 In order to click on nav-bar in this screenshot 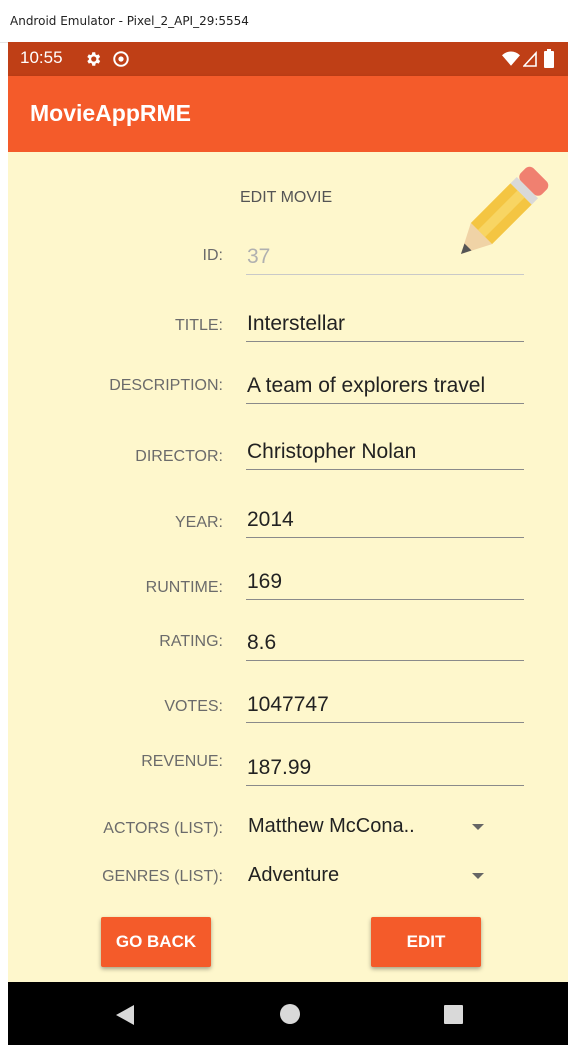, I will do `click(288, 1013)`.